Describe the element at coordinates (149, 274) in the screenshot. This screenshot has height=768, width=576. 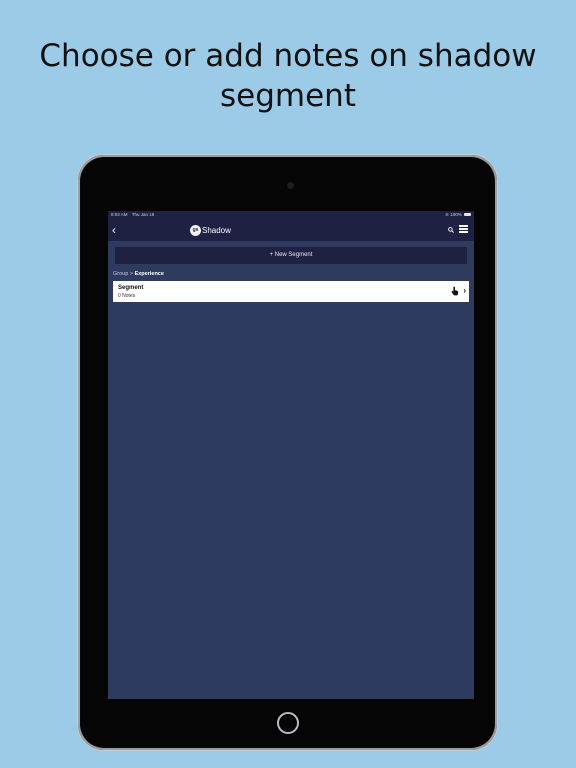
I see `breadcrumb-current: Experience` at that location.